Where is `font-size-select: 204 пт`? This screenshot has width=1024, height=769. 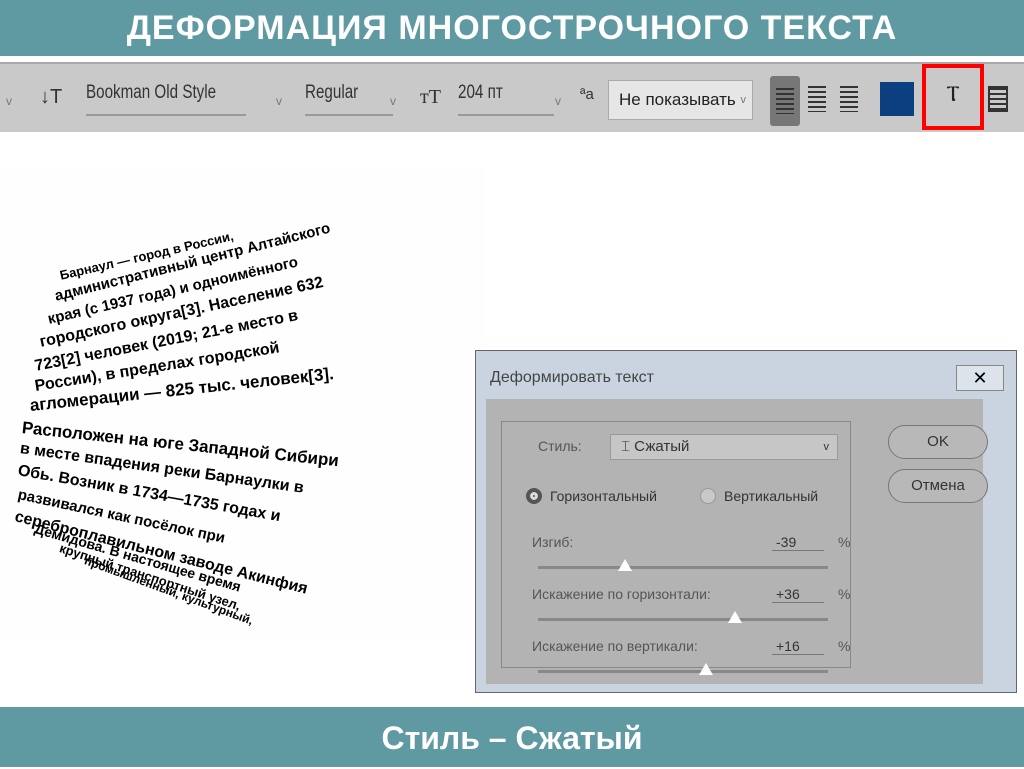
font-size-select: 204 пт is located at coordinates (506, 99).